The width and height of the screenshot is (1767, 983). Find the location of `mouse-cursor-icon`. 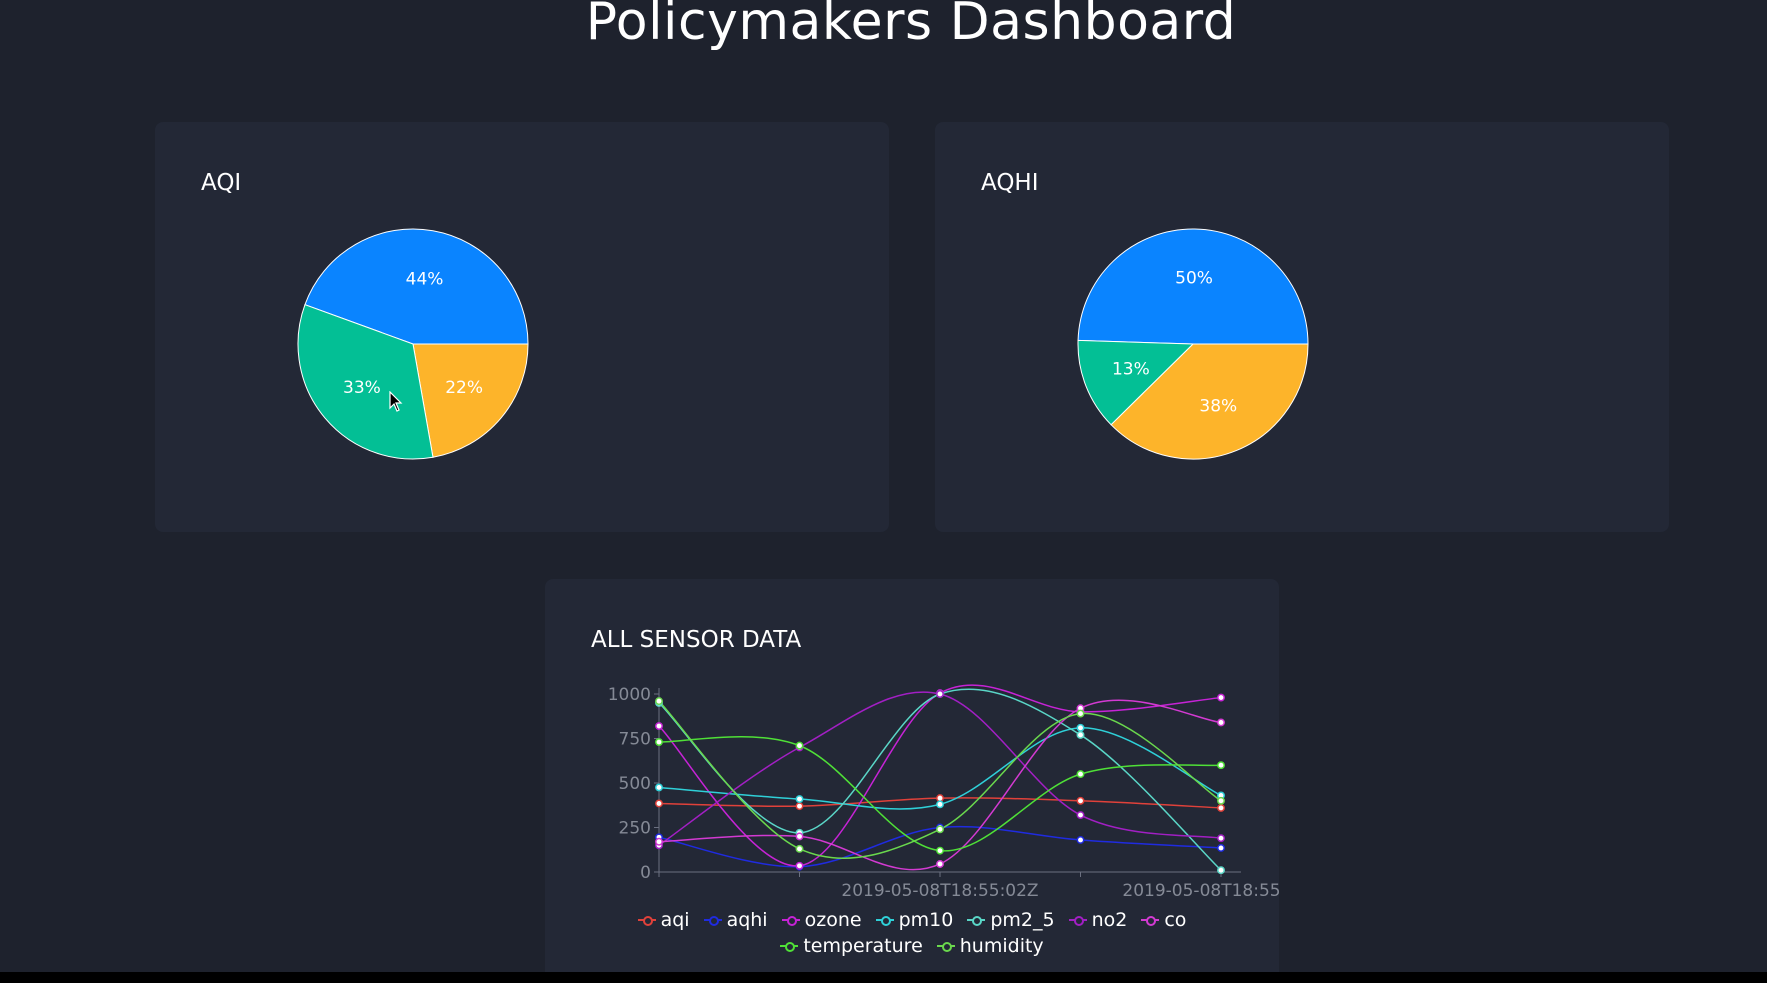

mouse-cursor-icon is located at coordinates (396, 403).